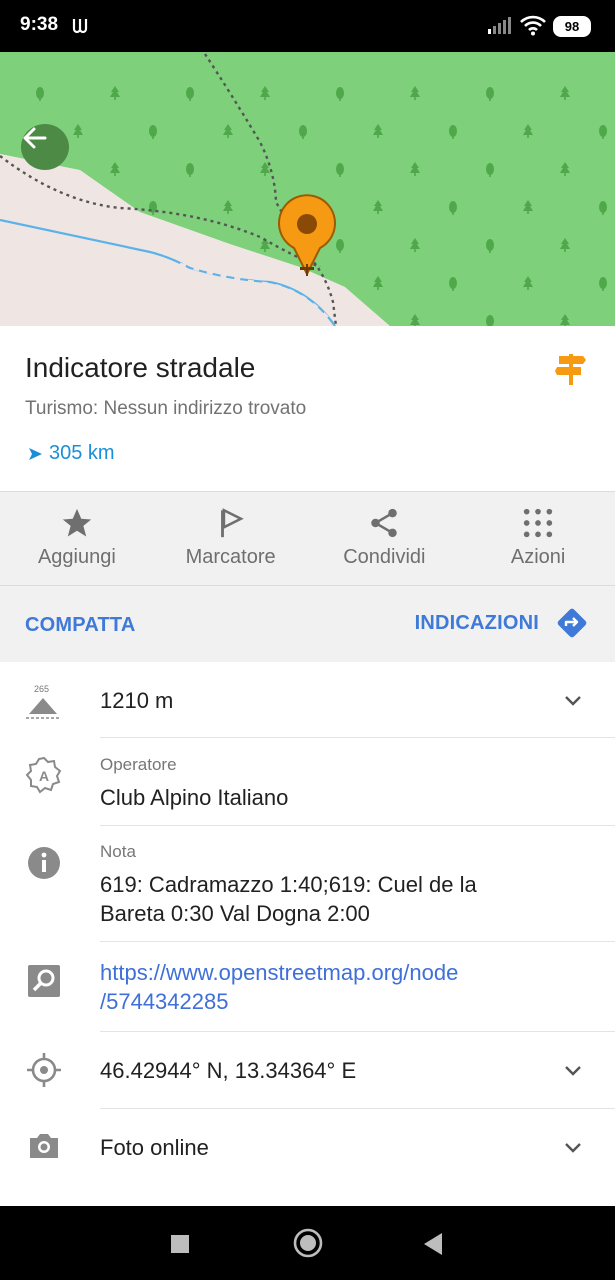 This screenshot has height=1280, width=615. What do you see at coordinates (180, 1244) in the screenshot?
I see `recents-icon` at bounding box center [180, 1244].